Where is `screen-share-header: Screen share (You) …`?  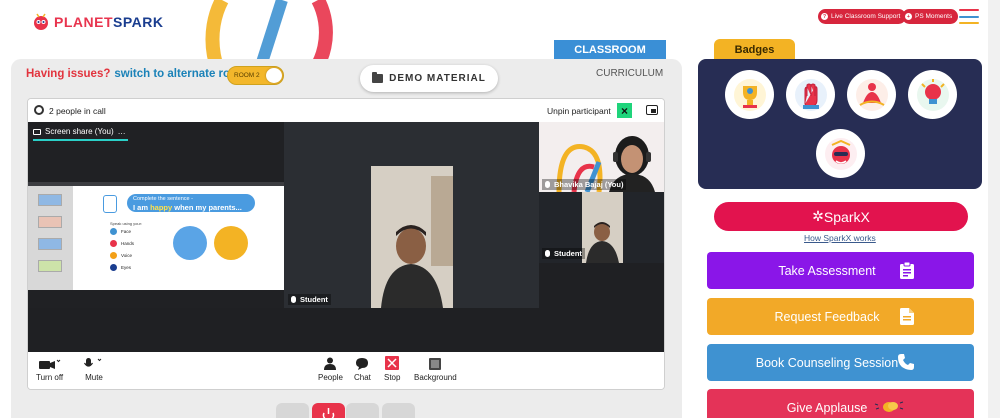 screen-share-header: Screen share (You) … is located at coordinates (79, 131).